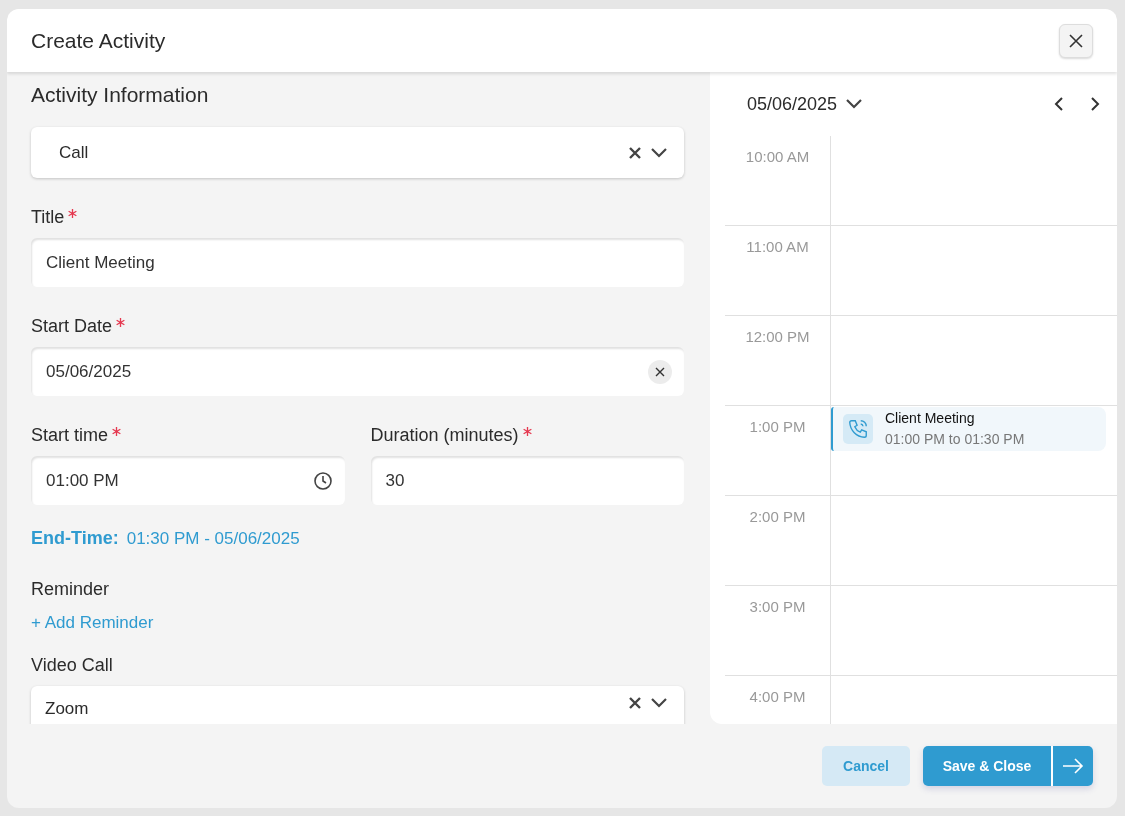  Describe the element at coordinates (1095, 104) in the screenshot. I see `next-icon` at that location.